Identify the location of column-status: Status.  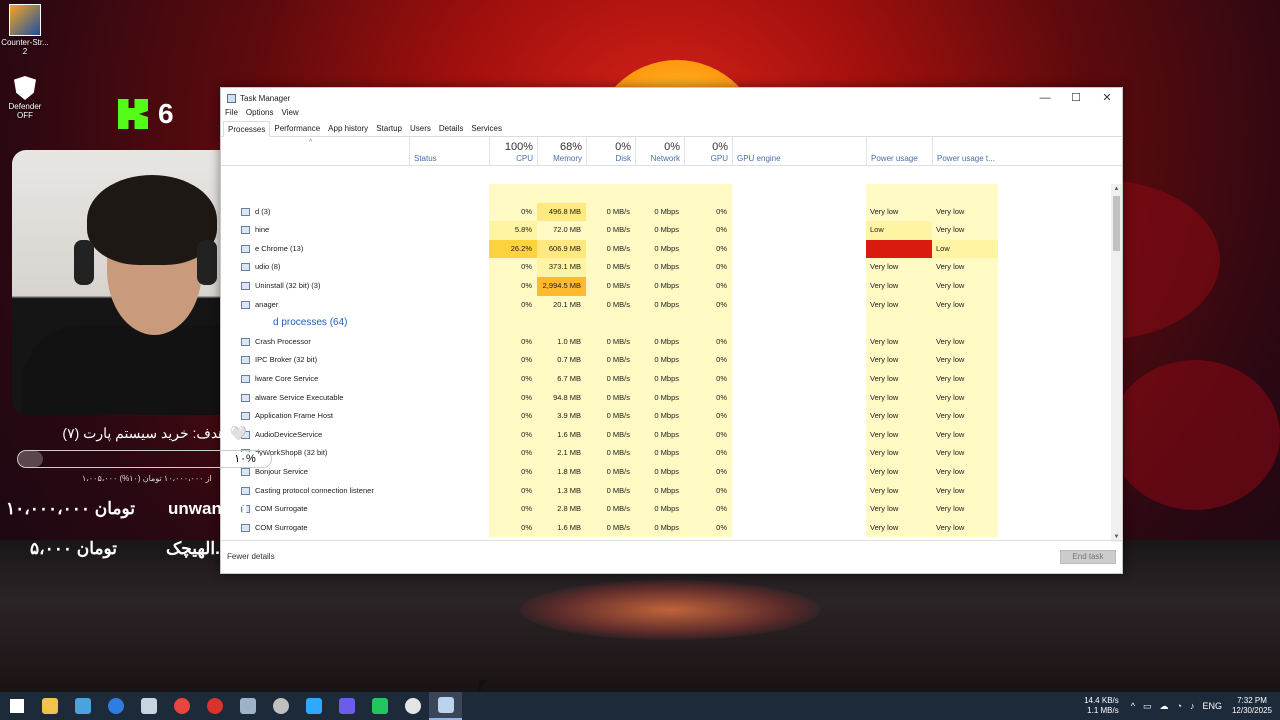
(449, 151).